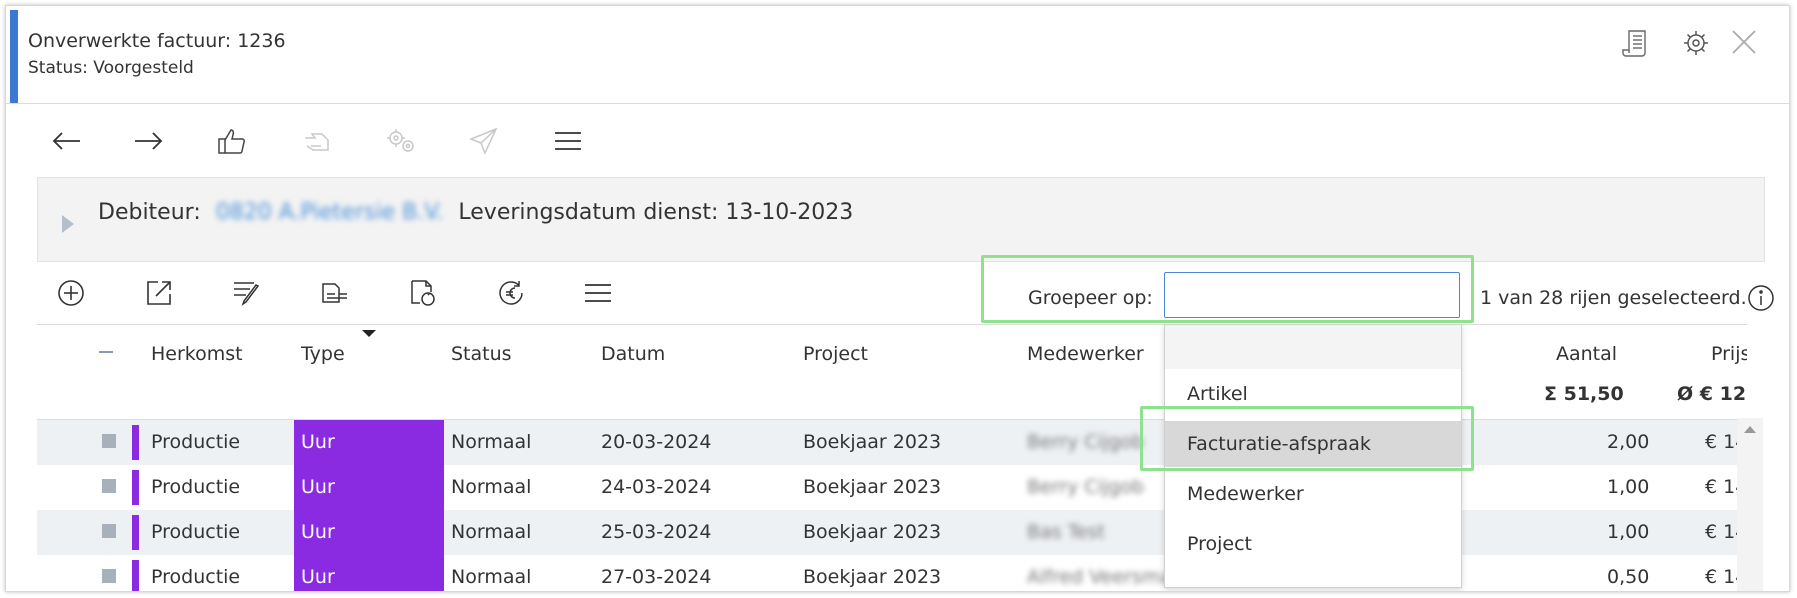 This screenshot has height=598, width=1797. Describe the element at coordinates (317, 141) in the screenshot. I see `thumbs-down-icon` at that location.